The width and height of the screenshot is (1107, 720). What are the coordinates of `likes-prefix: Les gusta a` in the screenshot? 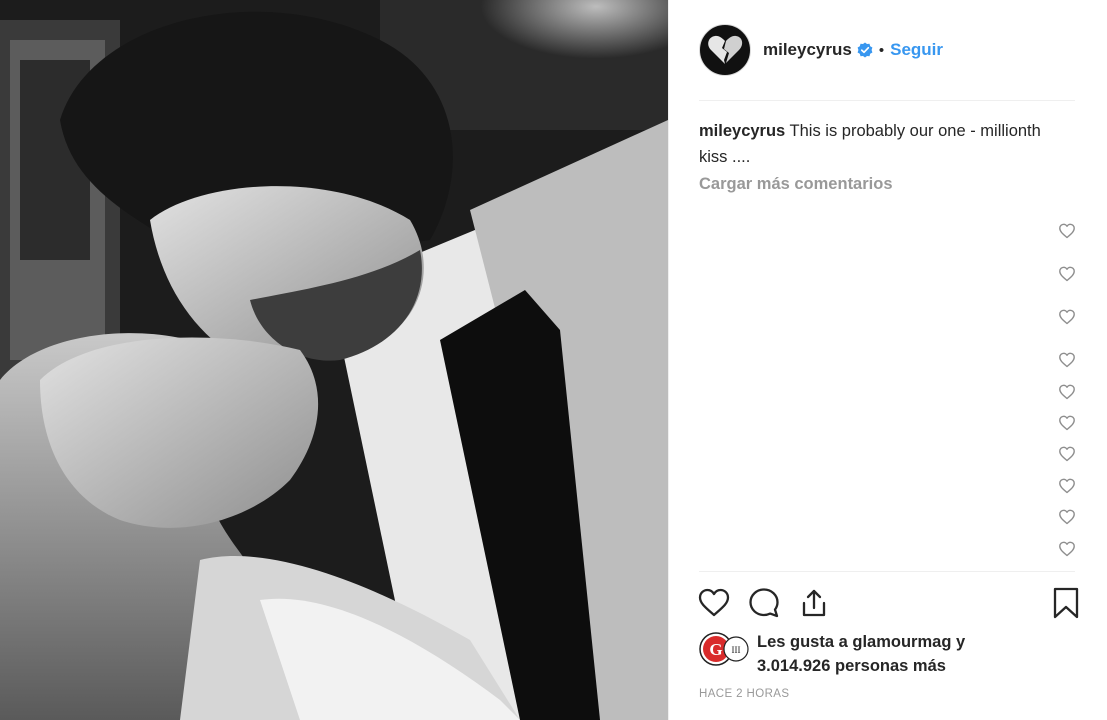 It's located at (802, 642).